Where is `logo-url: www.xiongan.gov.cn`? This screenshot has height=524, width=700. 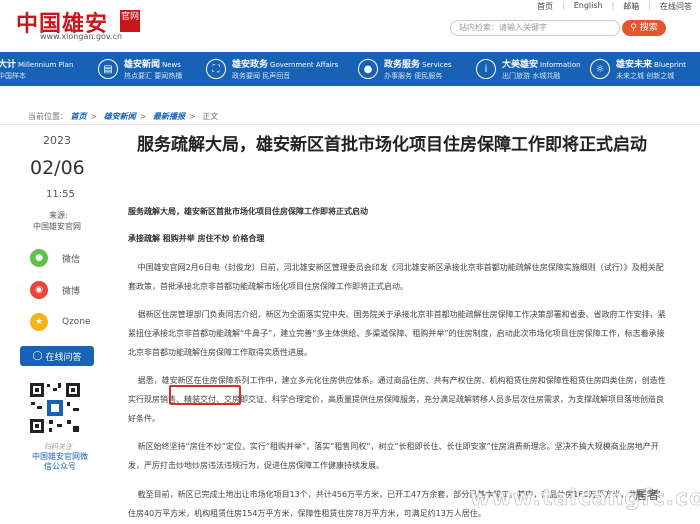
logo-url: www.xiongan.gov.cn is located at coordinates (81, 36).